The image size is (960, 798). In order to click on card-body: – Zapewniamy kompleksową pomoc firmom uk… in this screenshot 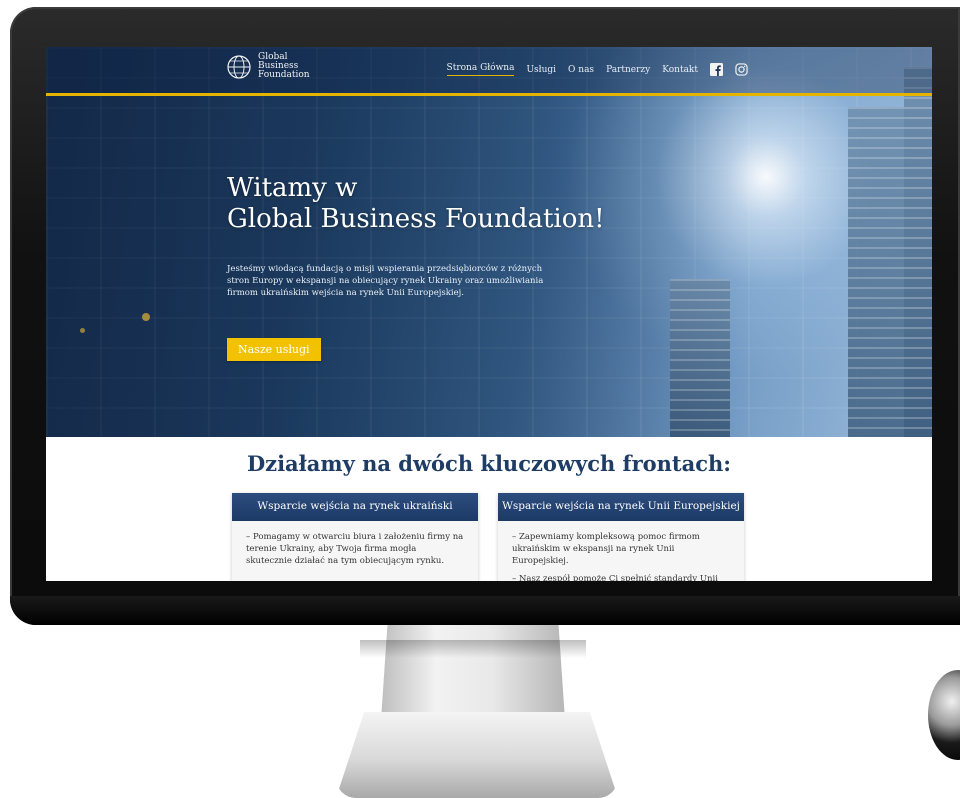, I will do `click(621, 551)`.